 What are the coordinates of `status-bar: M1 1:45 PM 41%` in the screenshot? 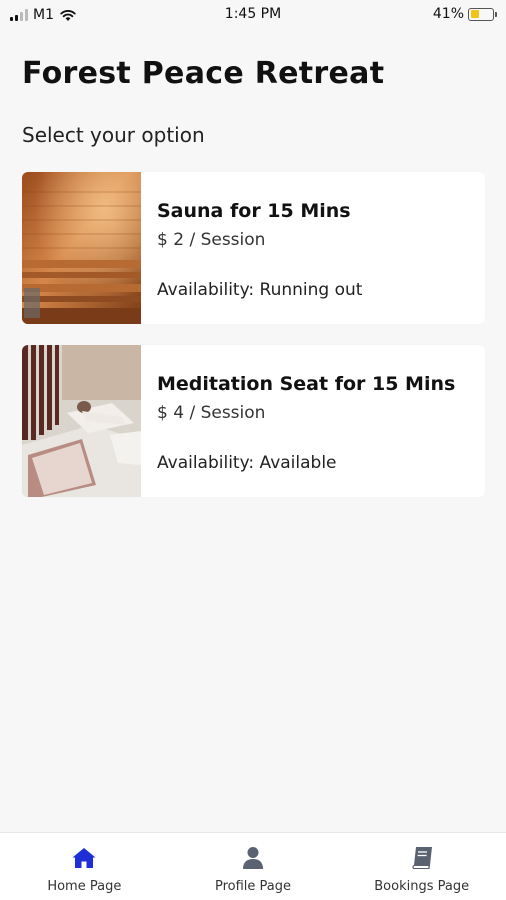 It's located at (253, 15).